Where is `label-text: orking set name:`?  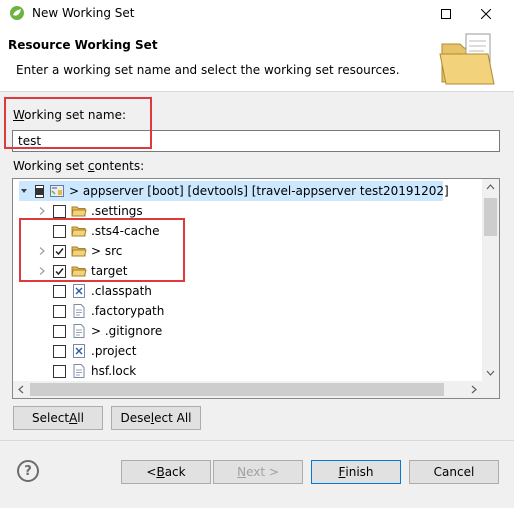 label-text: orking set name: is located at coordinates (75, 115).